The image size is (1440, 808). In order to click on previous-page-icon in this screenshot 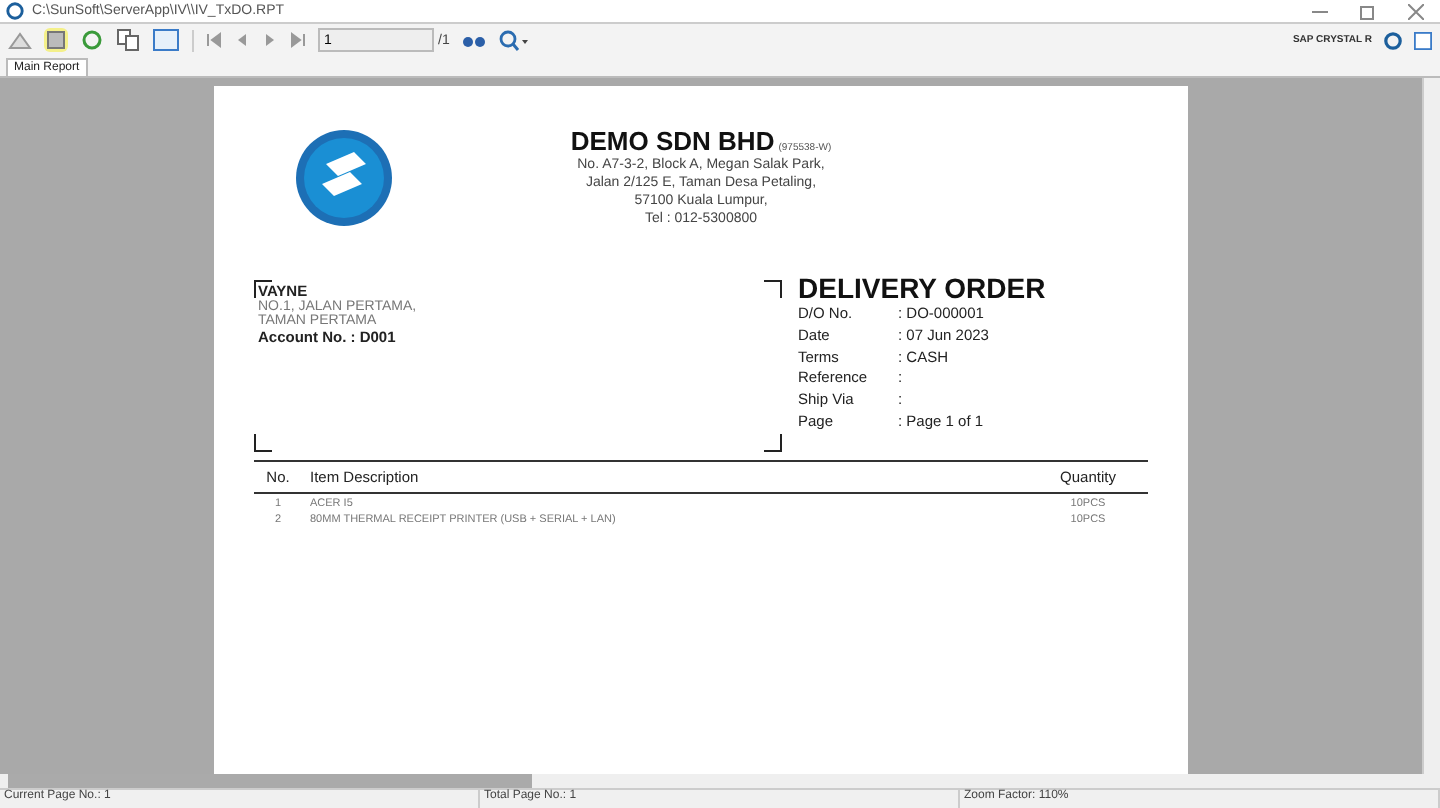, I will do `click(242, 40)`.